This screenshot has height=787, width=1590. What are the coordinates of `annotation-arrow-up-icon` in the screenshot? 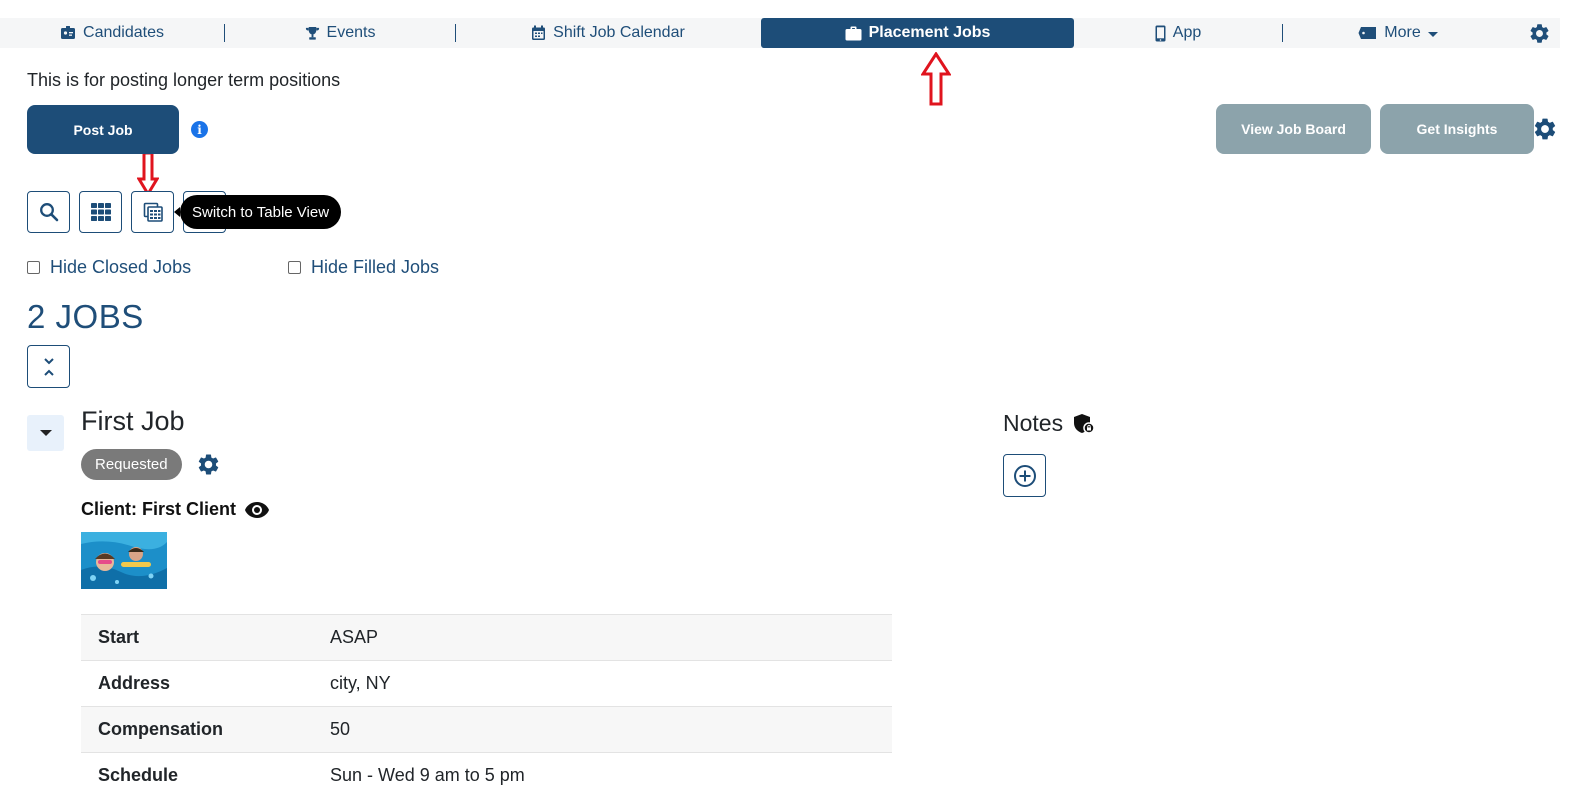 It's located at (936, 79).